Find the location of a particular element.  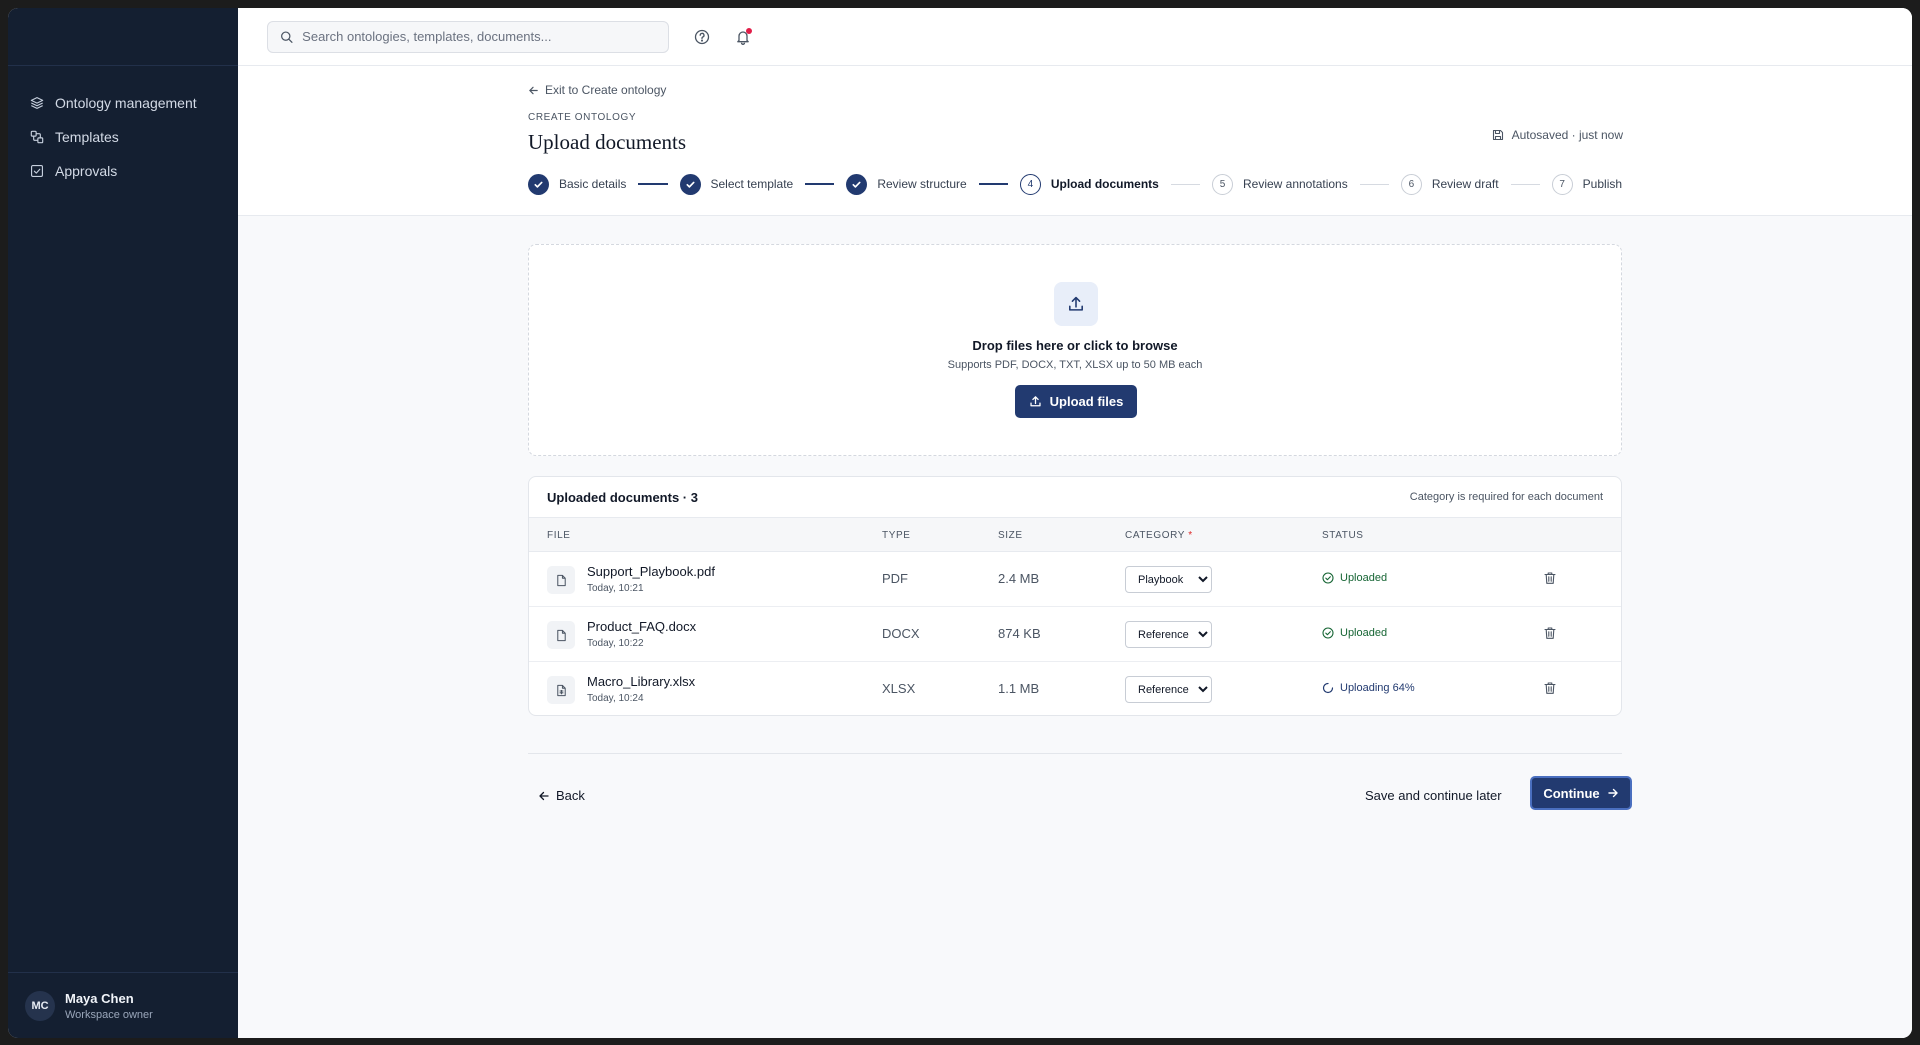

user-info: Maya Chen Workspace owner is located at coordinates (109, 1006).